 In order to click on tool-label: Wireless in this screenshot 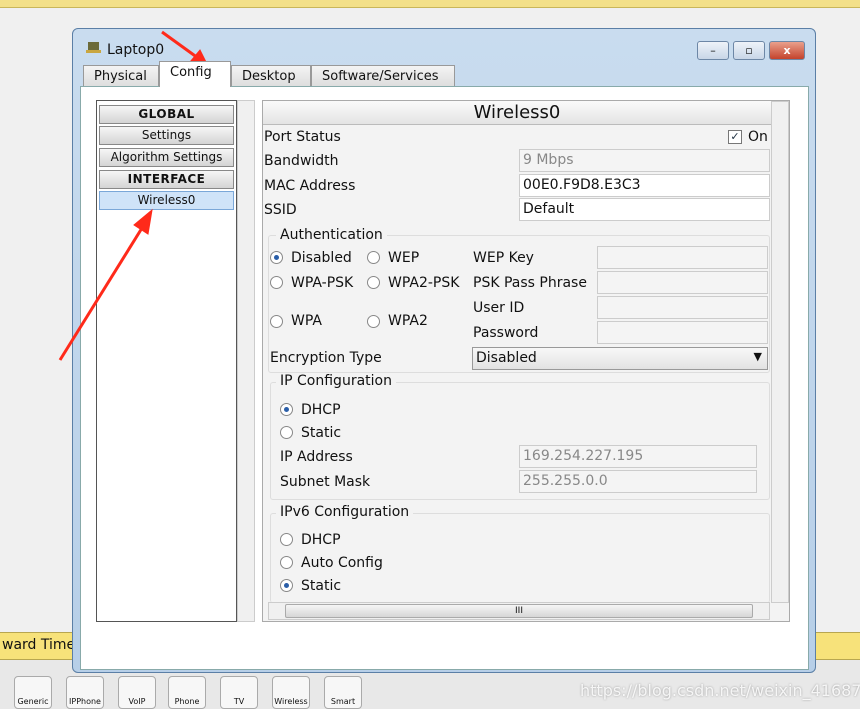, I will do `click(291, 701)`.